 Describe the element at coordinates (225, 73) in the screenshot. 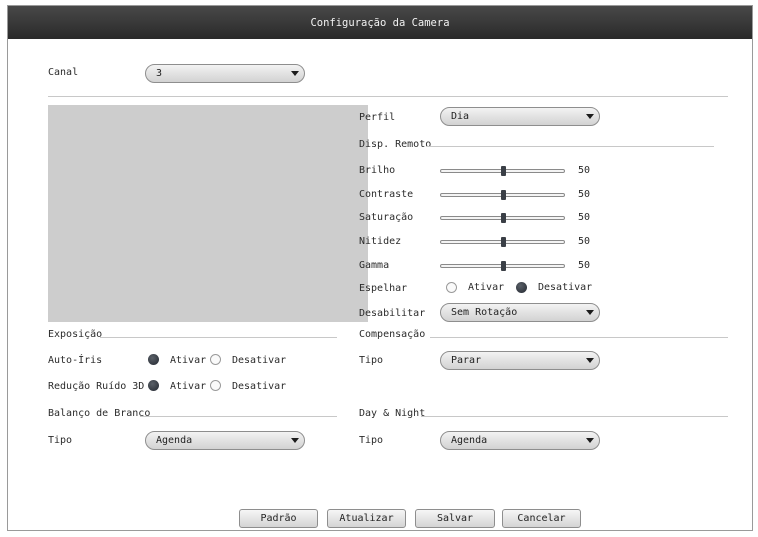

I see `canal-select: 3` at that location.